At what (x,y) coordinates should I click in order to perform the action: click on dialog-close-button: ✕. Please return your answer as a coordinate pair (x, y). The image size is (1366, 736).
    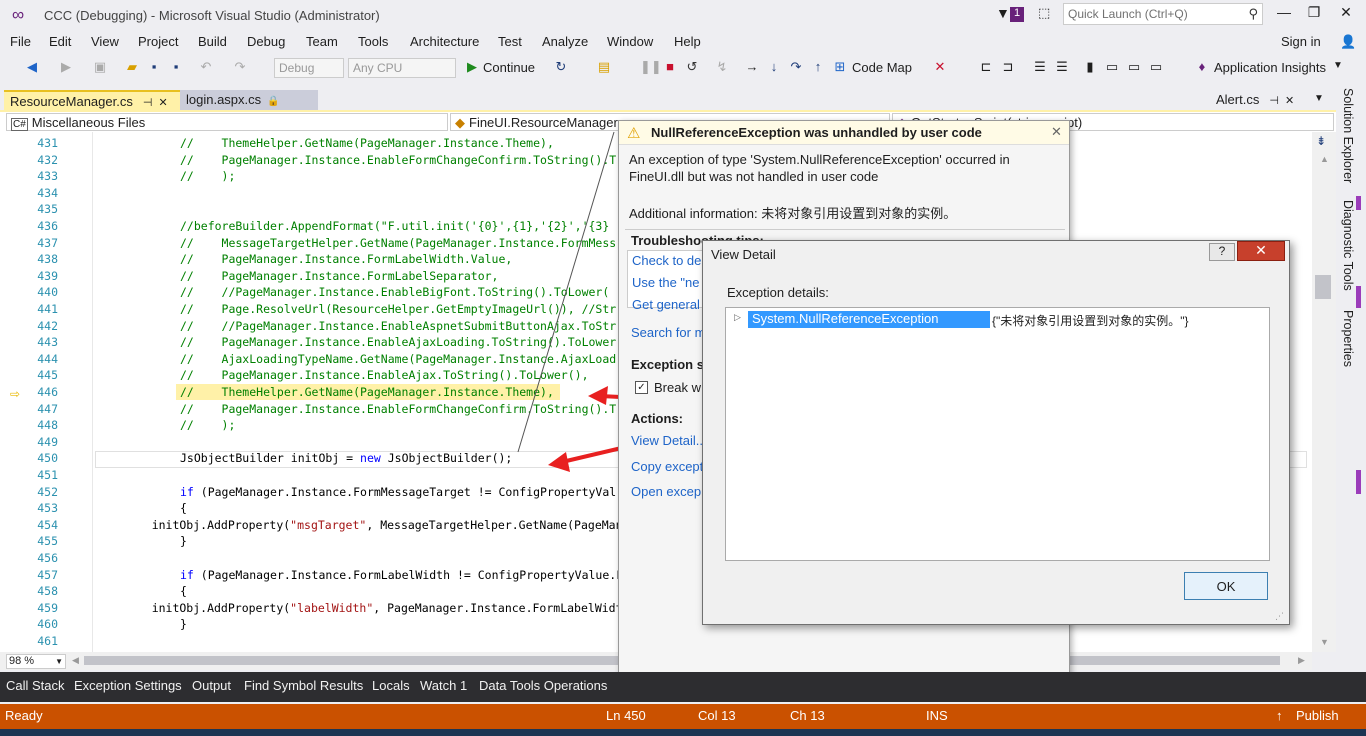
    Looking at the image, I should click on (1261, 251).